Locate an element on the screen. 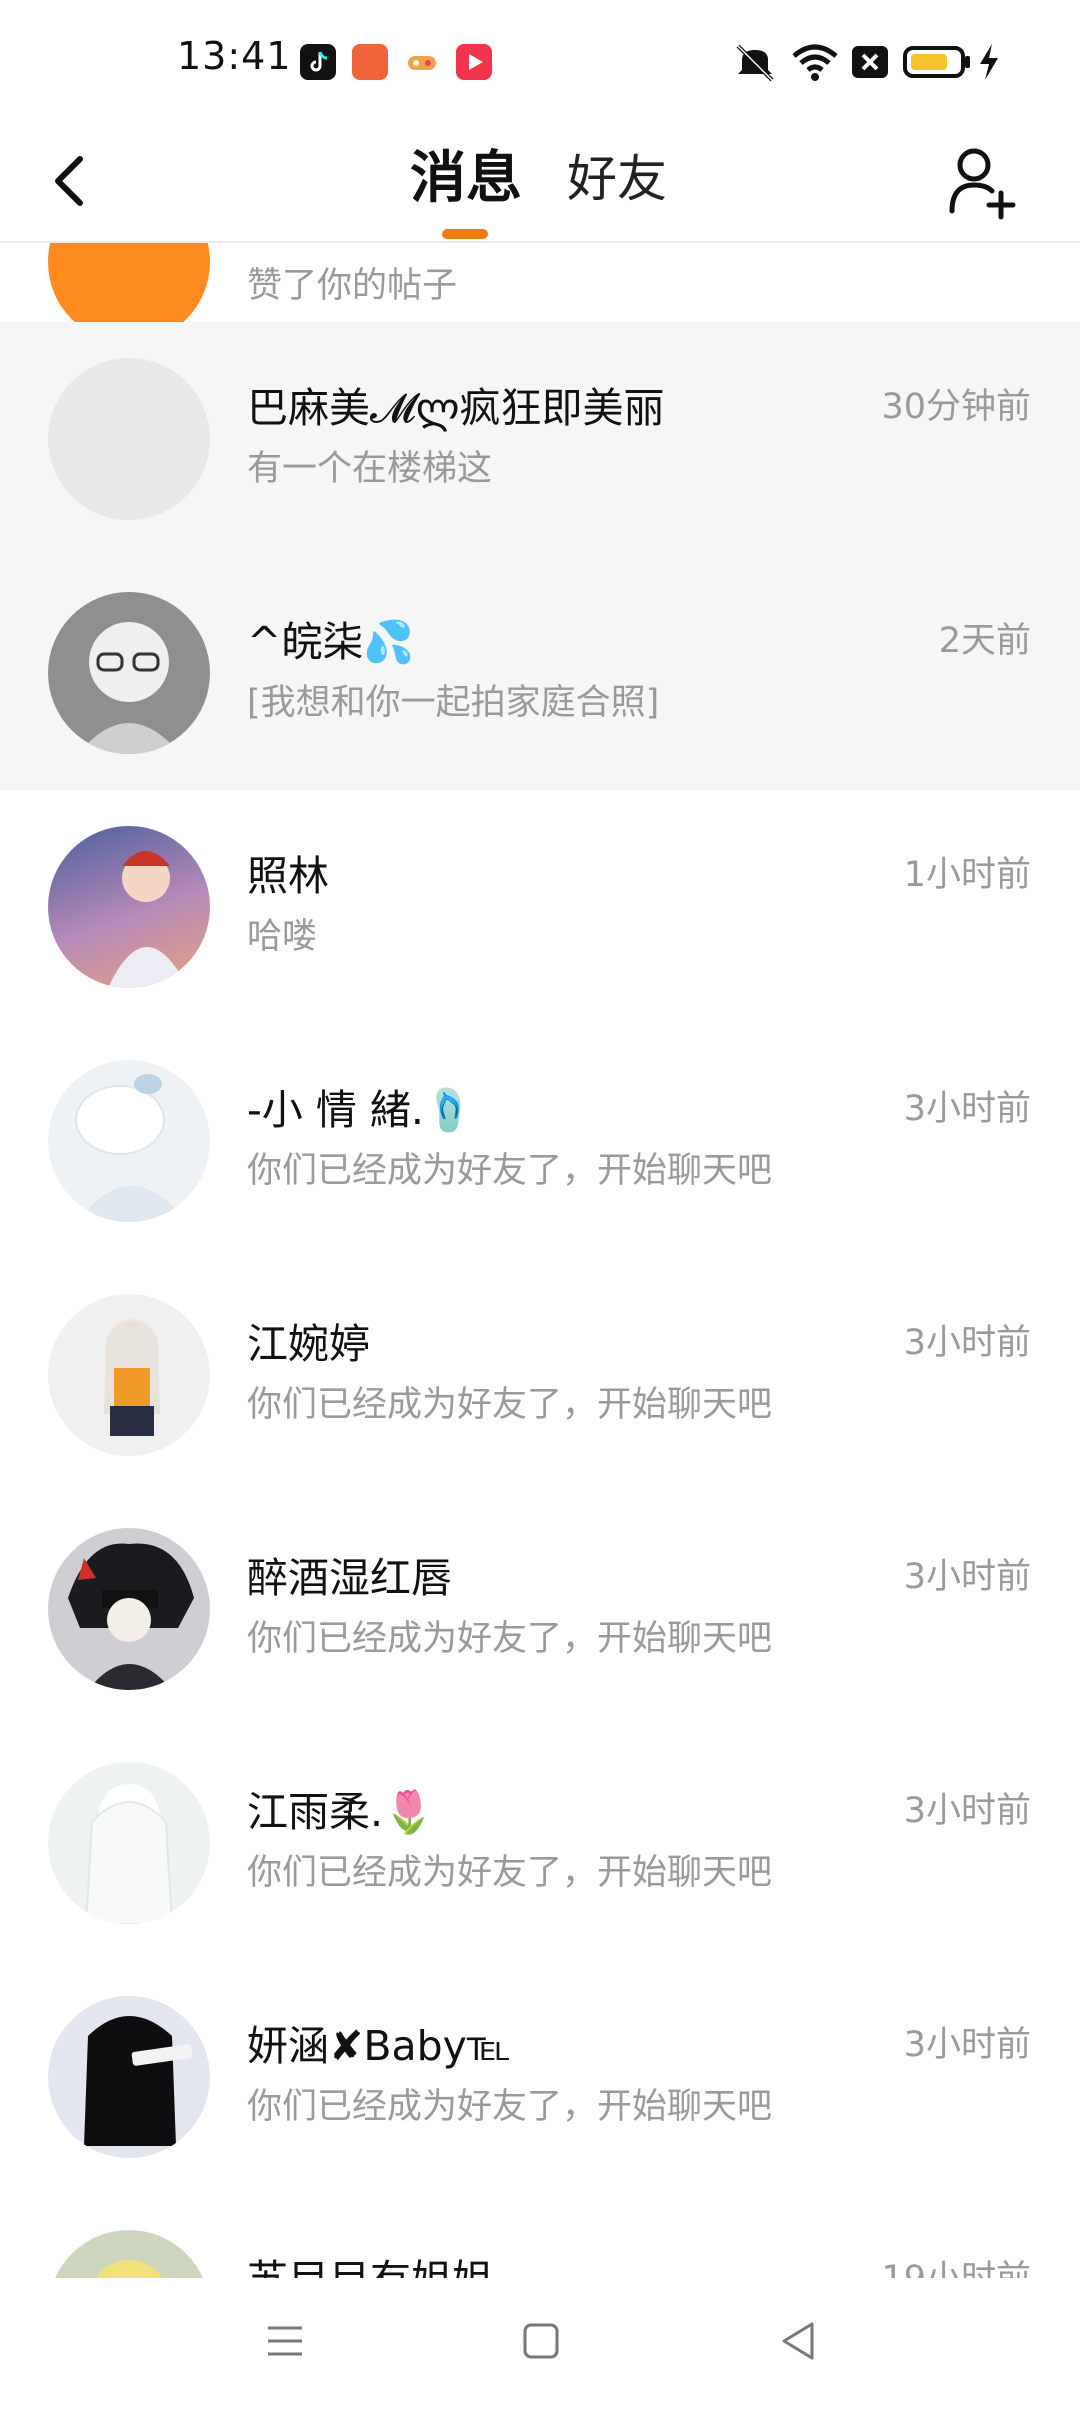  message-time: 30分钟前 is located at coordinates (956, 407).